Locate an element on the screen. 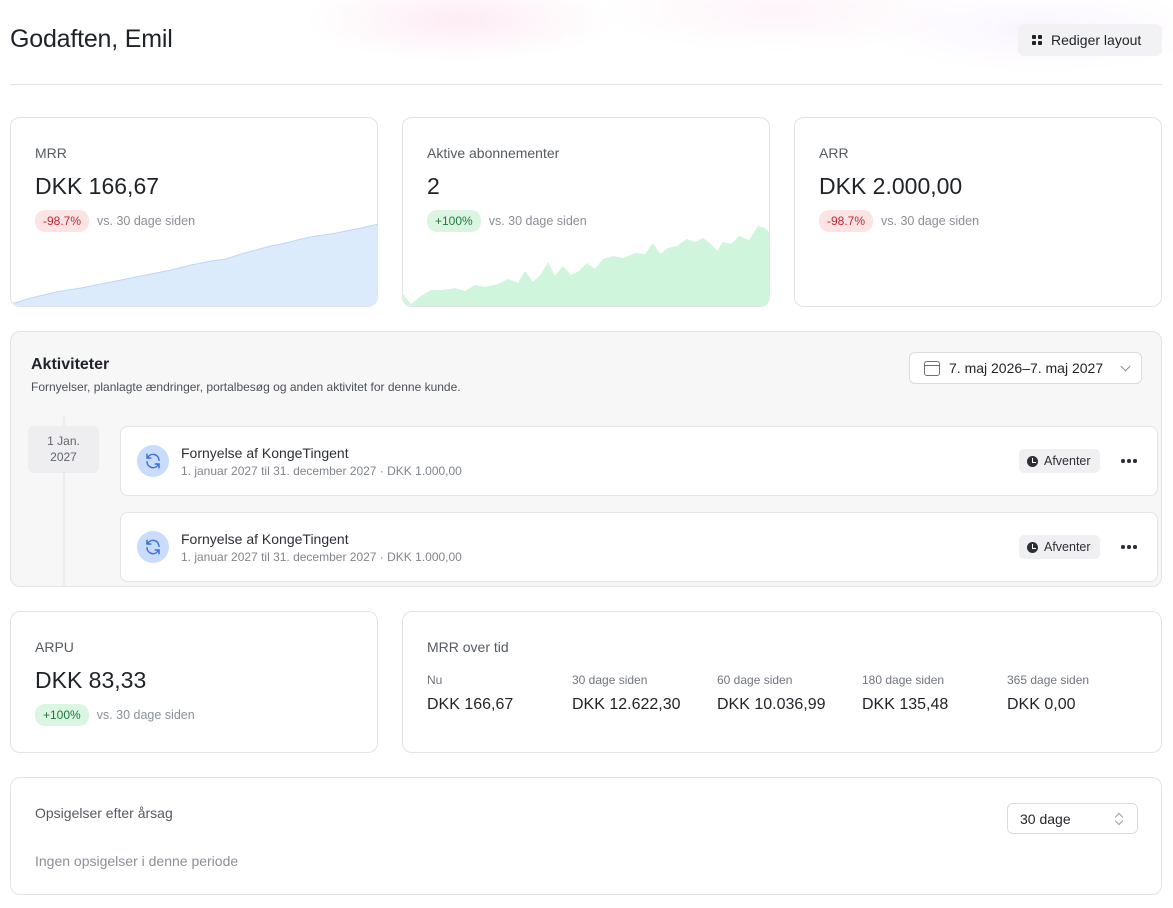  mrr-period-60: 60 dage siden DKK 10.036,99 is located at coordinates (771, 693).